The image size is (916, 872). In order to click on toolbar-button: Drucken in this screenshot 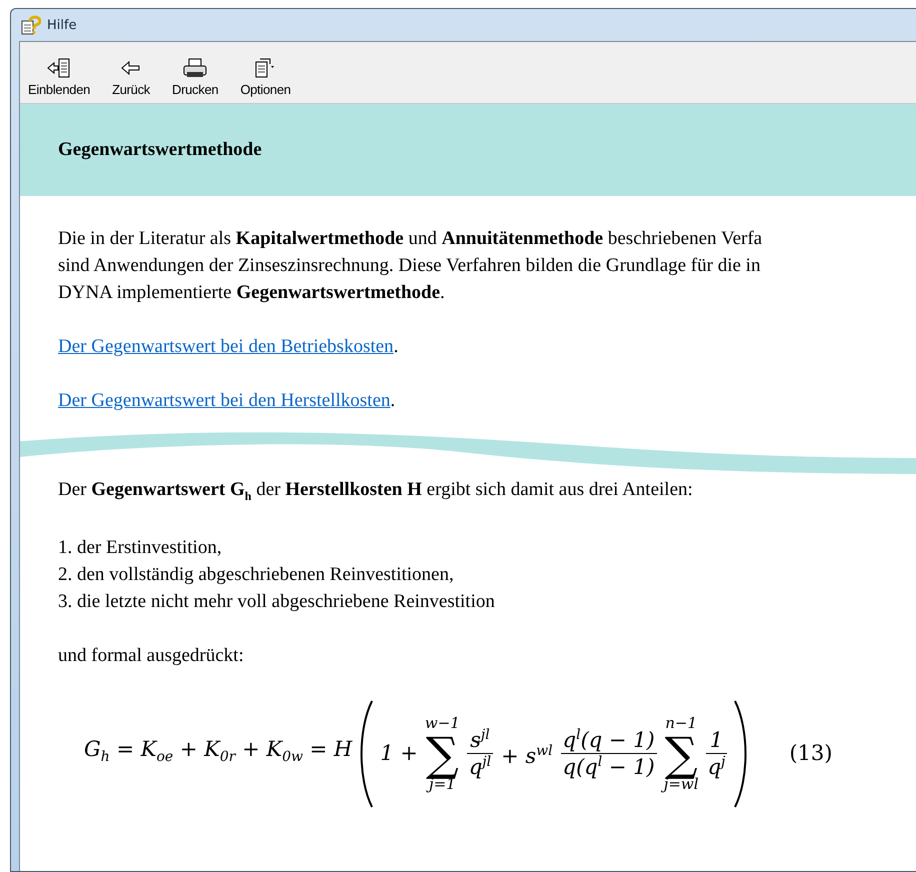, I will do `click(195, 77)`.